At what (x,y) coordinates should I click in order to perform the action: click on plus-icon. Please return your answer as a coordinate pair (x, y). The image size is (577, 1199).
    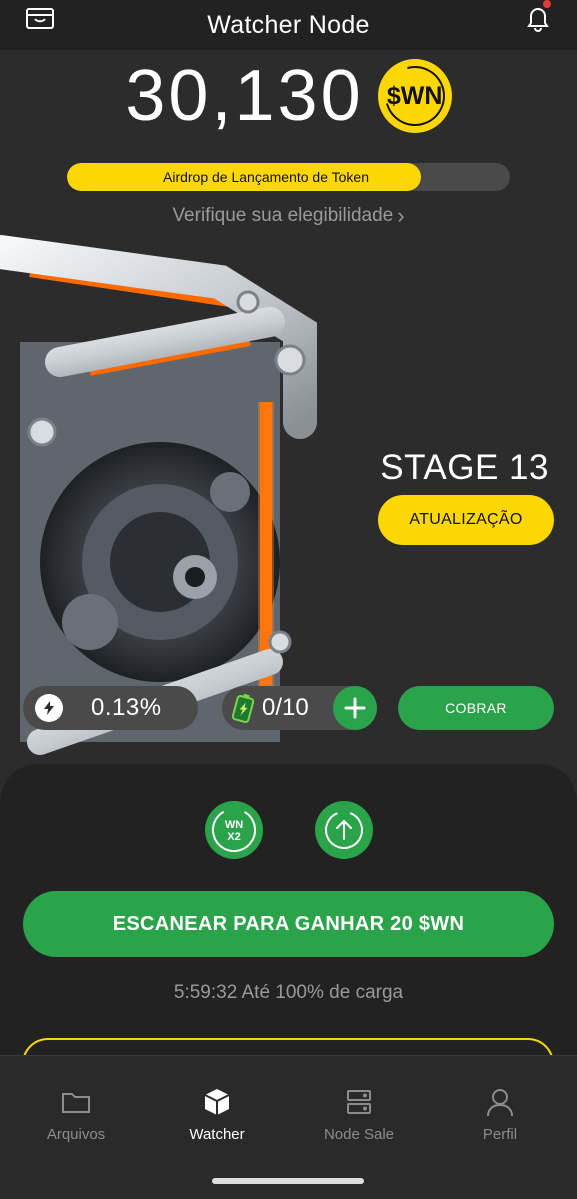
    Looking at the image, I should click on (355, 708).